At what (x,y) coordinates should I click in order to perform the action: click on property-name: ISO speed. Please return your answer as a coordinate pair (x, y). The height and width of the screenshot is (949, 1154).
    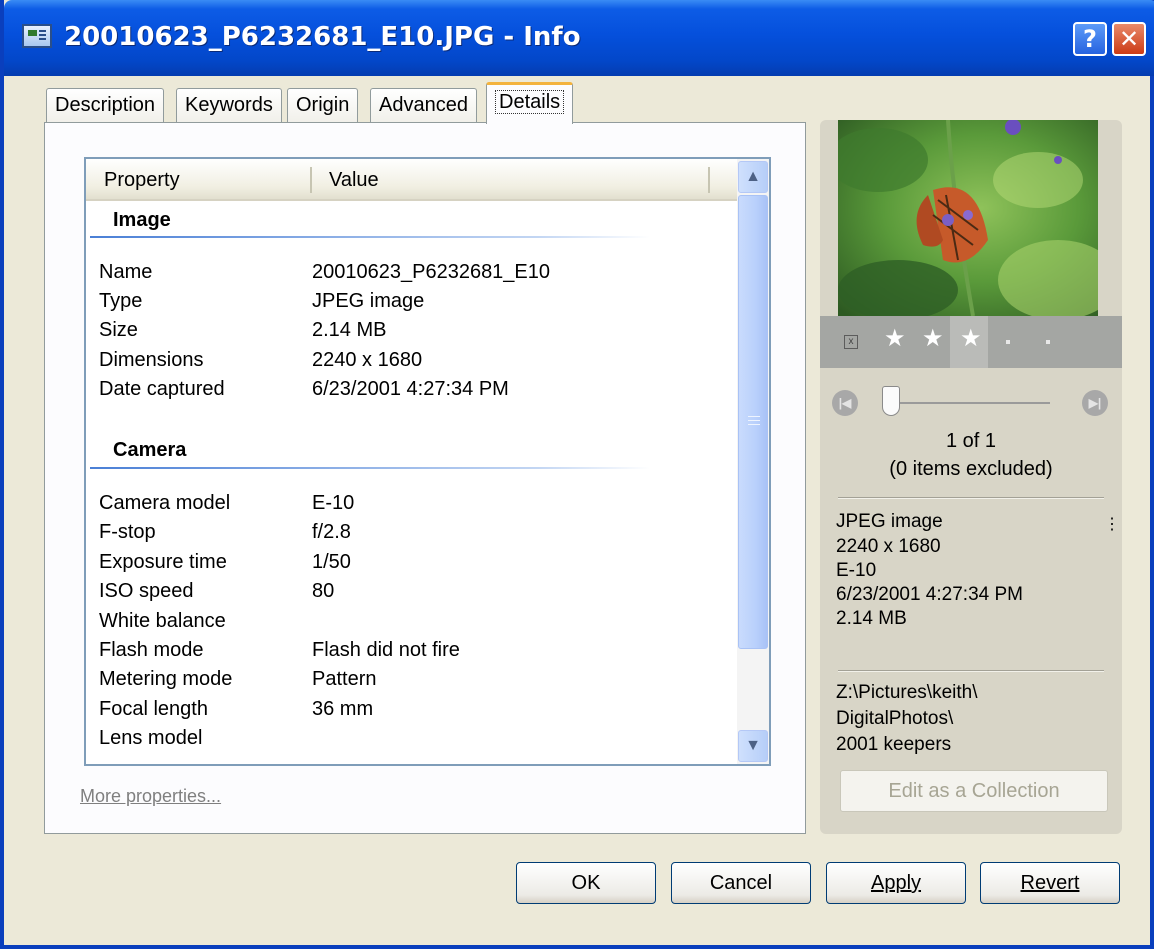
    Looking at the image, I should click on (146, 591).